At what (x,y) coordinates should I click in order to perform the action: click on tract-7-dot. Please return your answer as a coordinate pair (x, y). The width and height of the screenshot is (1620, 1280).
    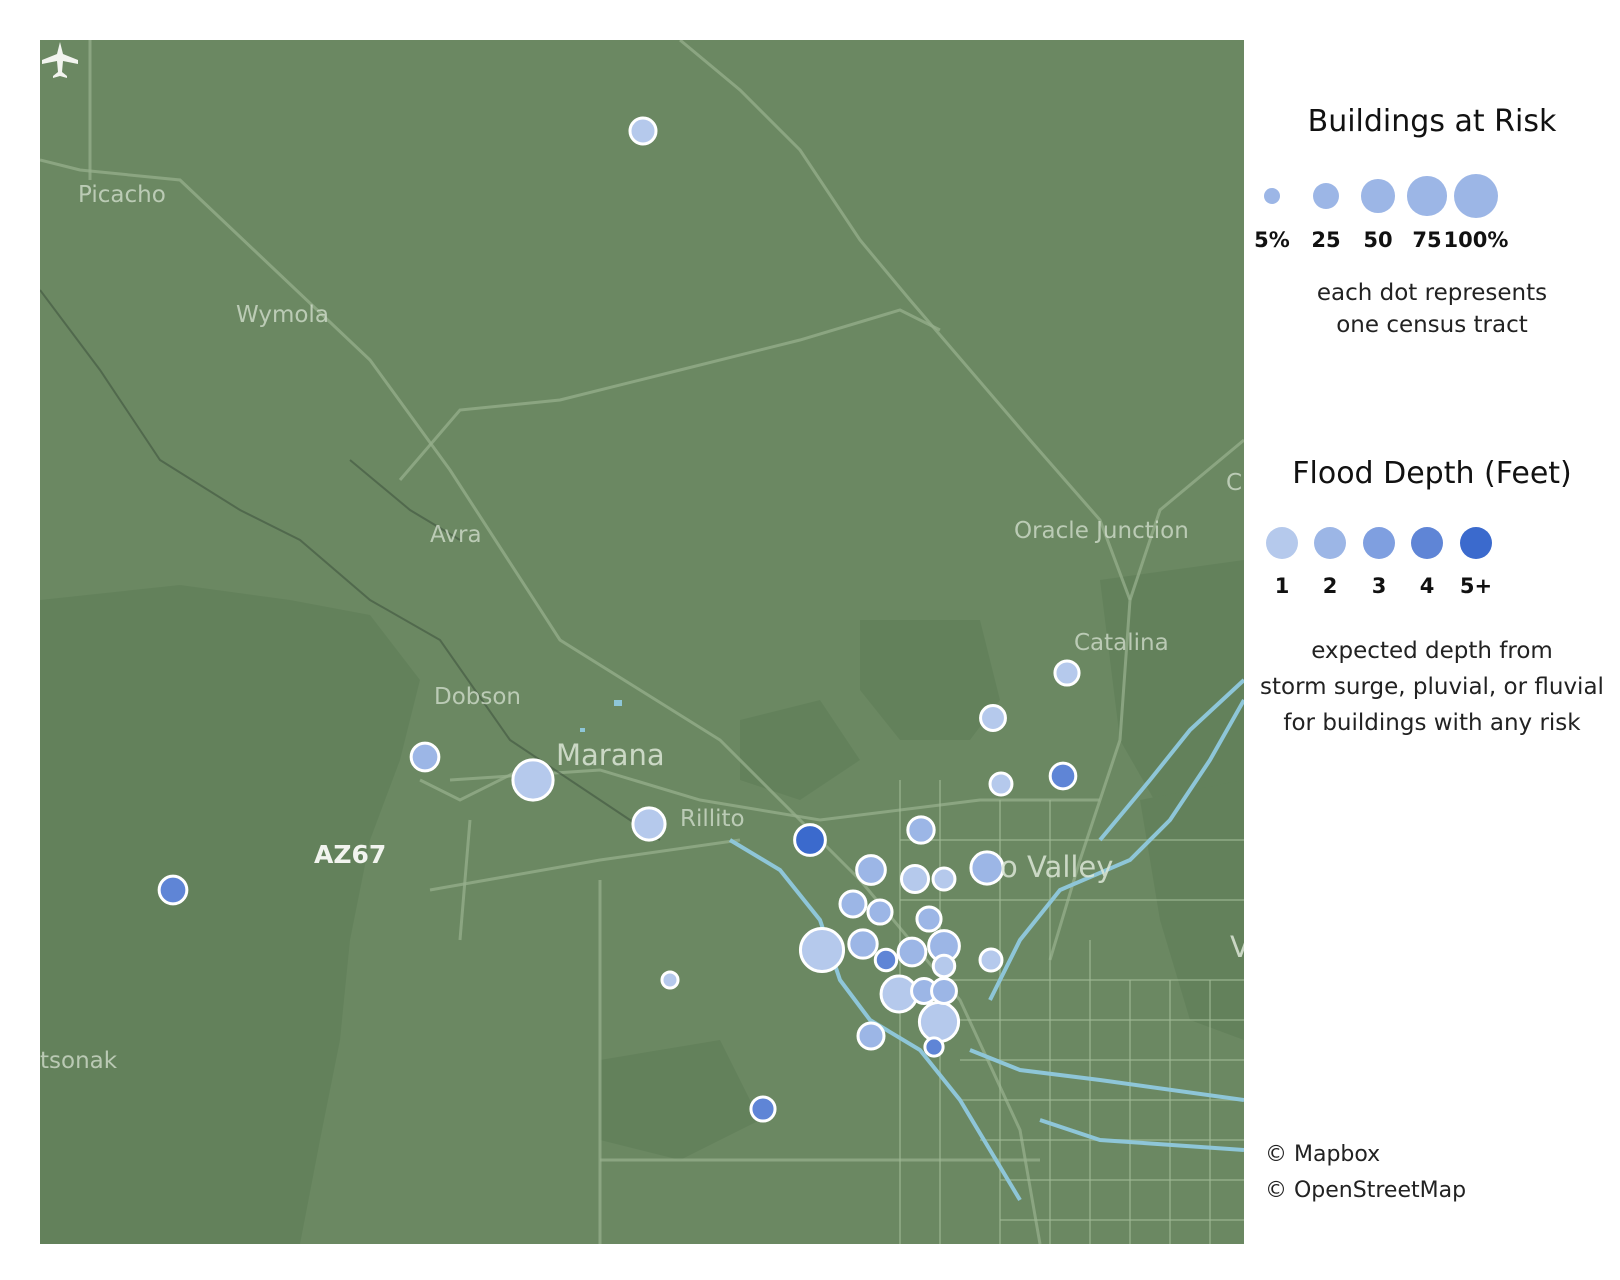
    Looking at the image, I should click on (670, 980).